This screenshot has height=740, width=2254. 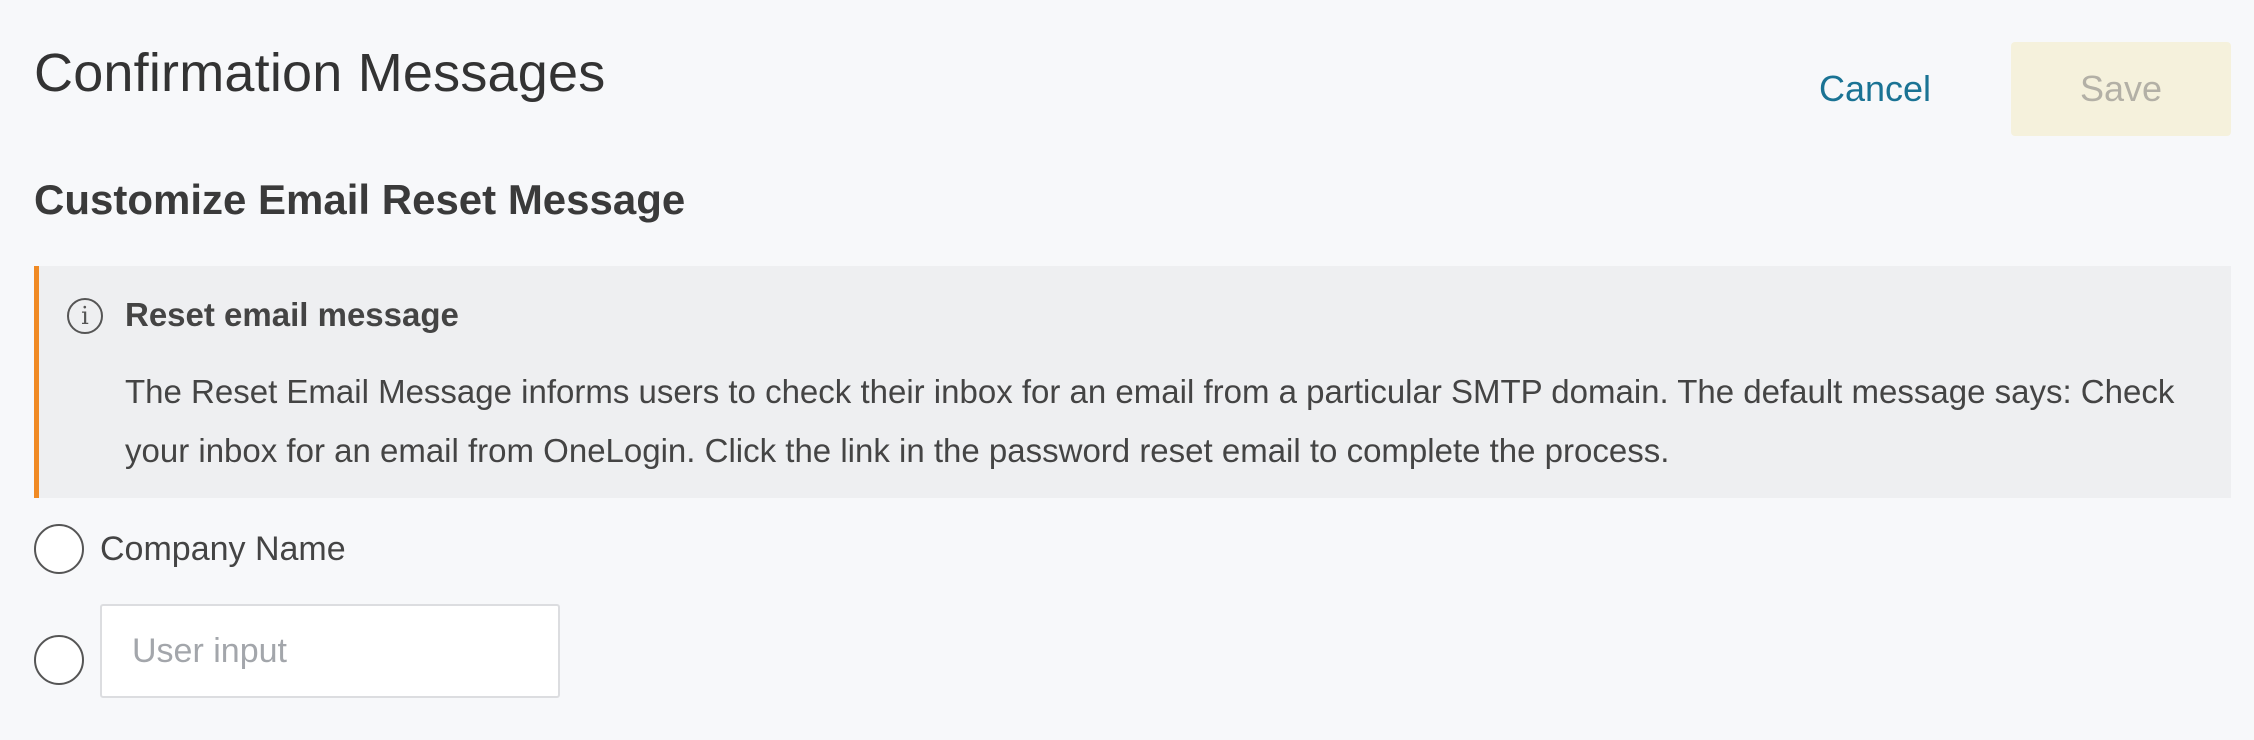 I want to click on company-name-option: Company Name, so click(x=190, y=549).